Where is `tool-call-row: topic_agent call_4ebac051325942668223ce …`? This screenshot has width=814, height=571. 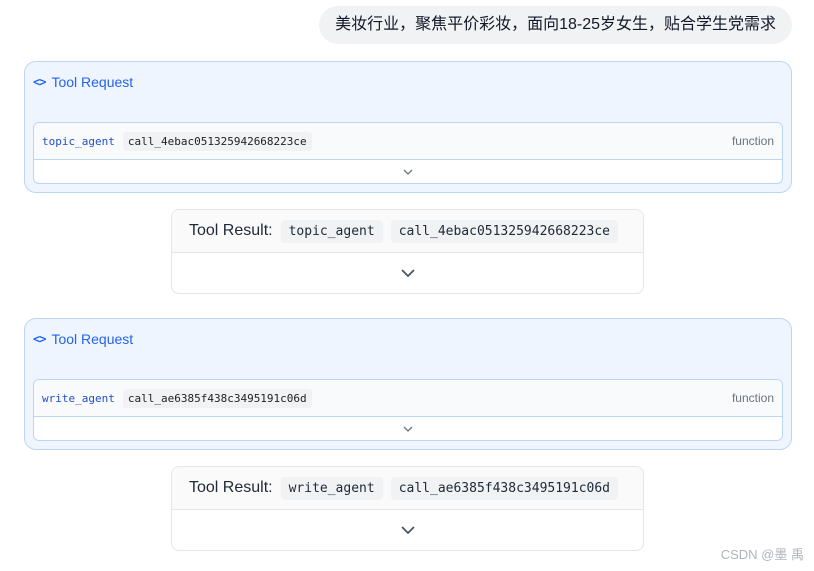
tool-call-row: topic_agent call_4ebac051325942668223ce … is located at coordinates (408, 141).